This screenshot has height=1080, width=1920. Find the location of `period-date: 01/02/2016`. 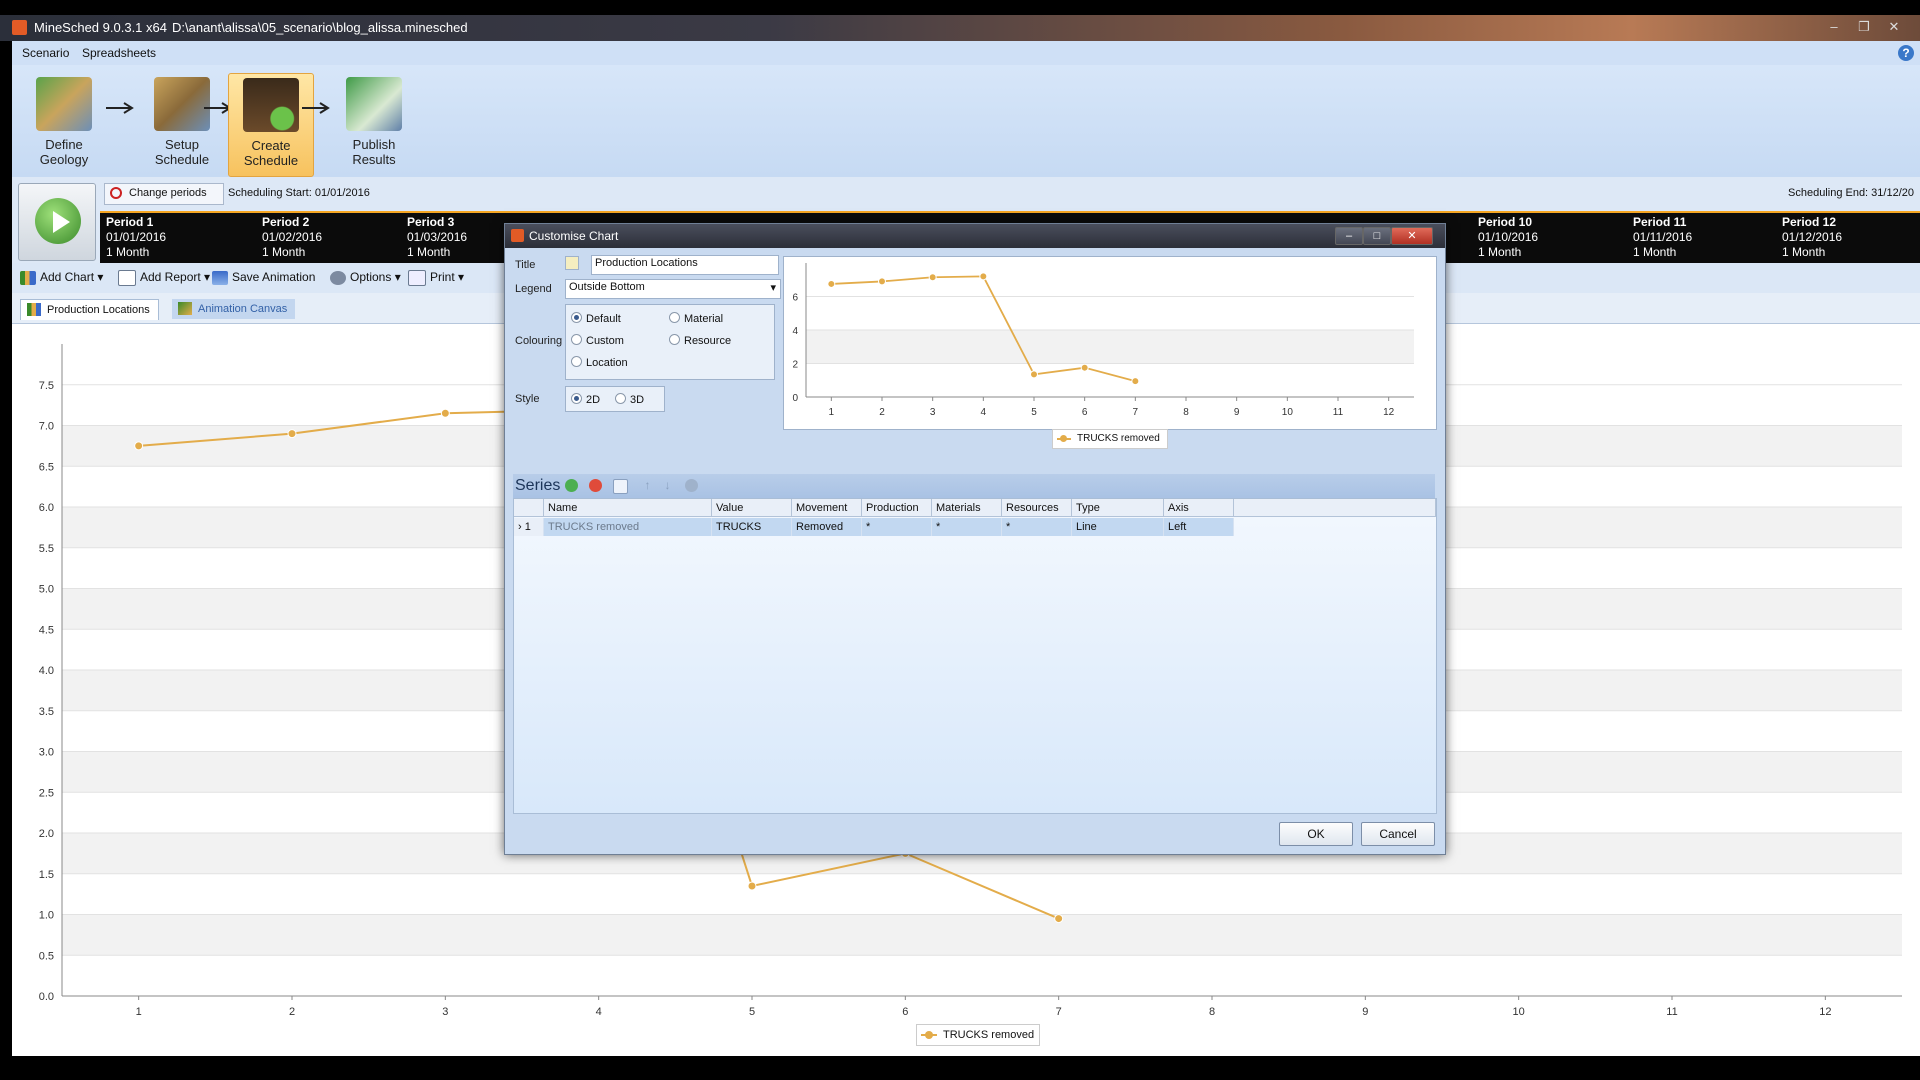

period-date: 01/02/2016 is located at coordinates (292, 237).